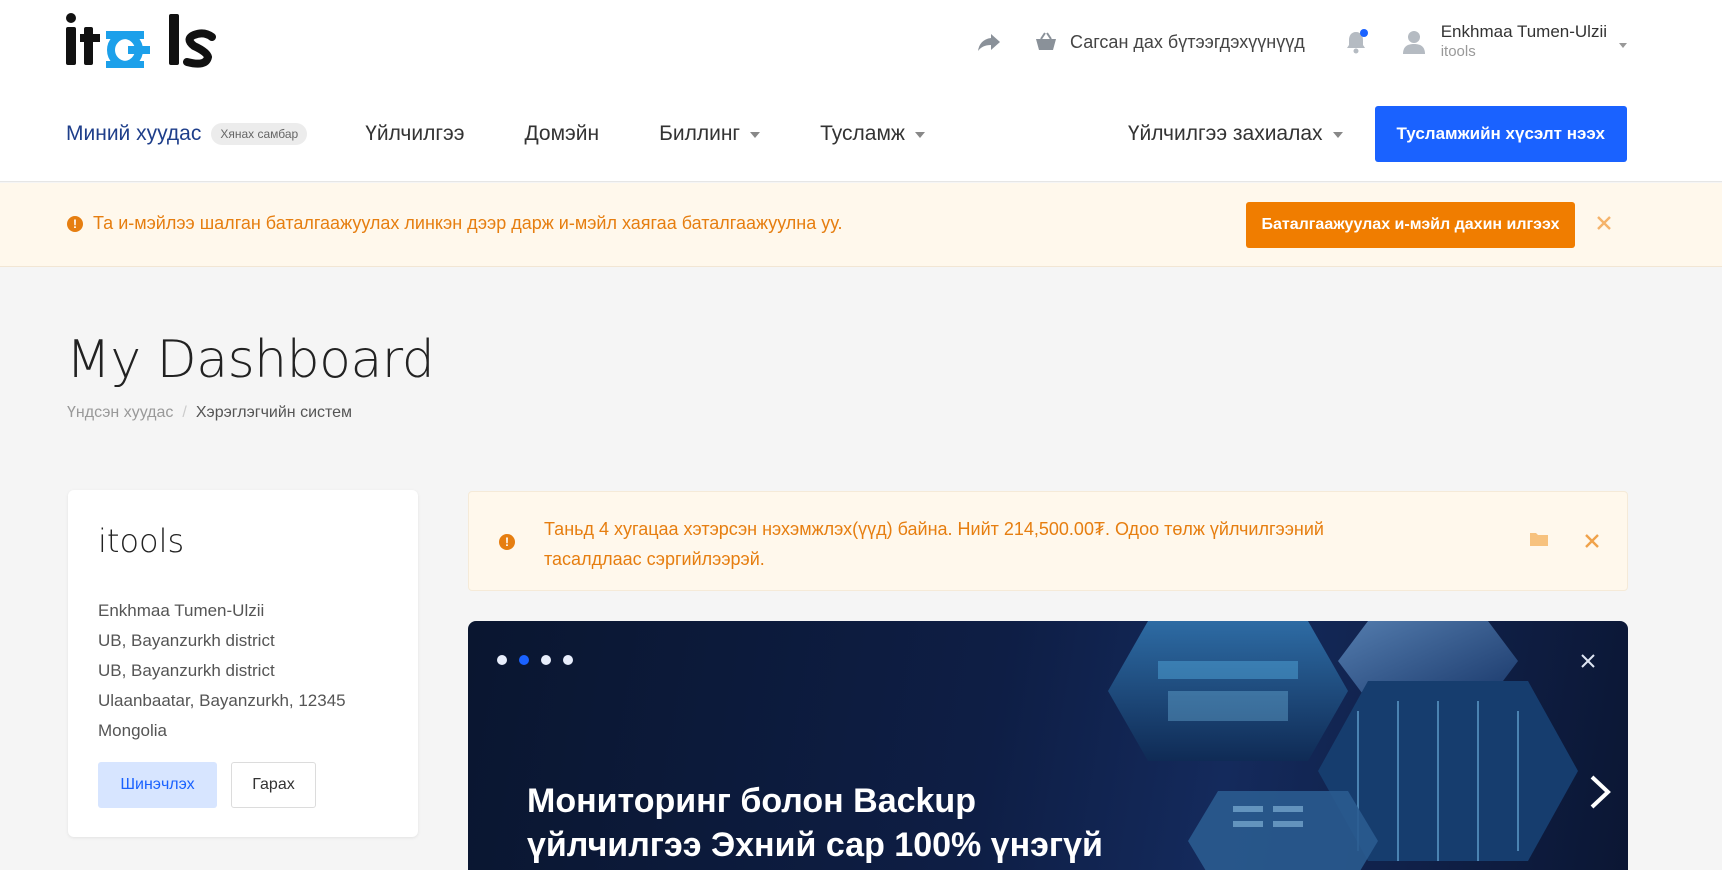 This screenshot has width=1722, height=870. What do you see at coordinates (274, 412) in the screenshot?
I see `breadcrumb-current: Хэрэглэгчийн систем` at bounding box center [274, 412].